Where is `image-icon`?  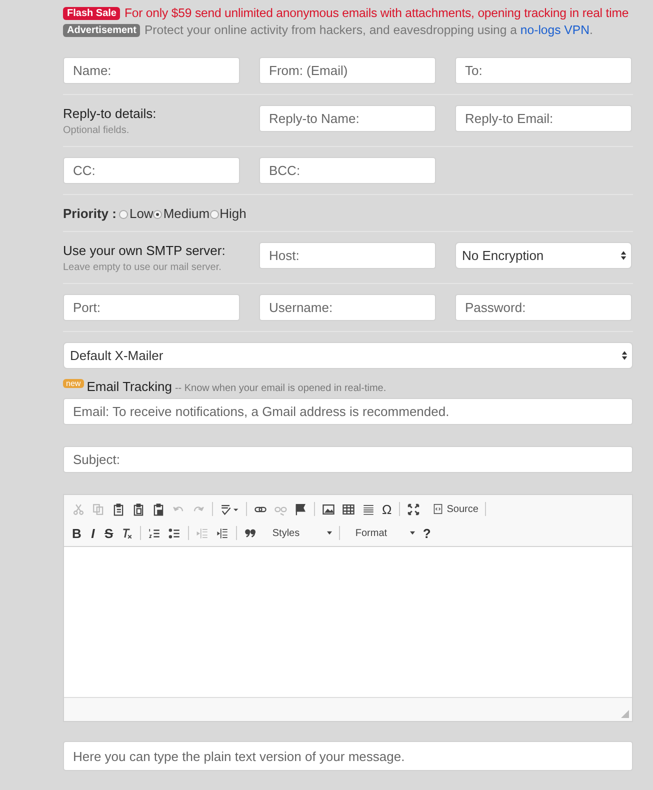 image-icon is located at coordinates (328, 509).